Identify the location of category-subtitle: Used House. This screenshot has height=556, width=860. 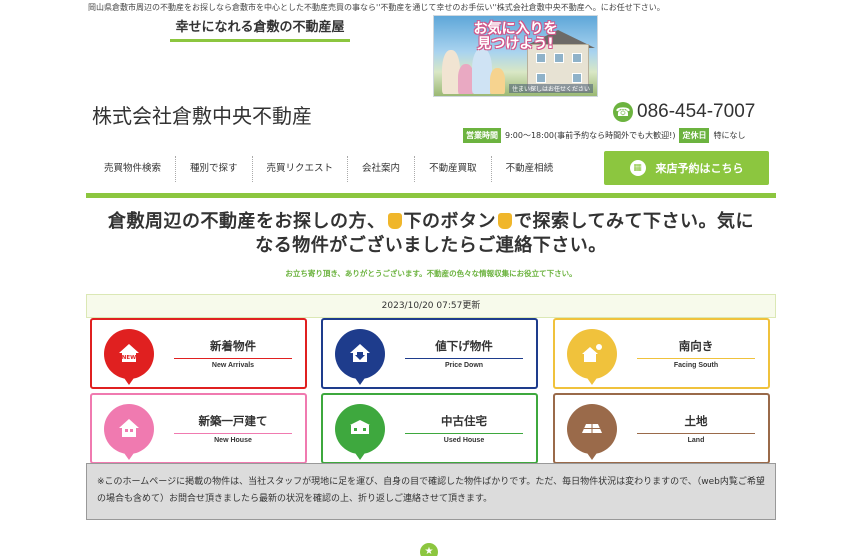
(464, 440).